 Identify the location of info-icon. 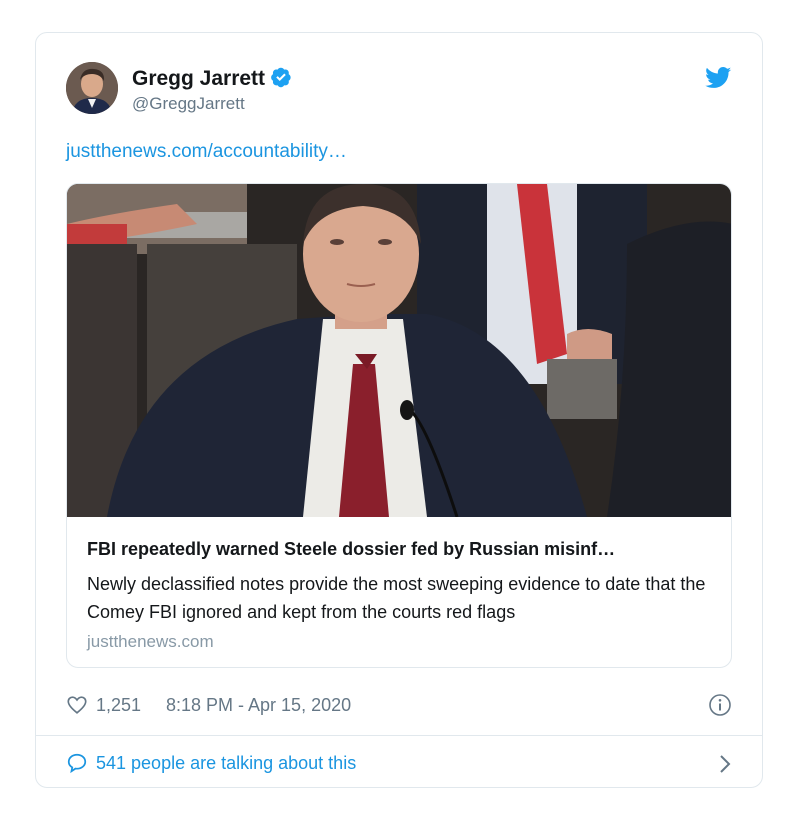
(720, 707).